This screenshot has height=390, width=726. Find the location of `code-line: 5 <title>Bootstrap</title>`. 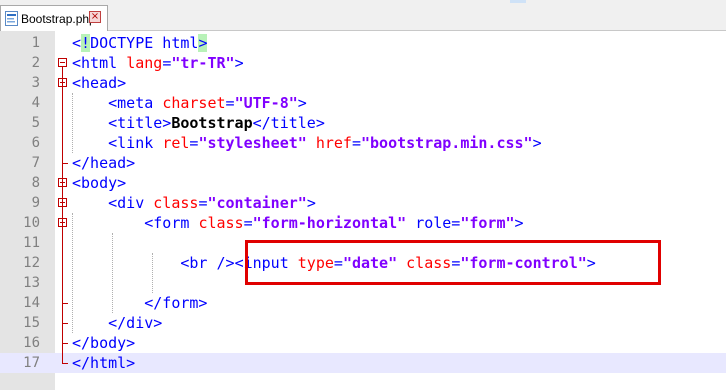

code-line: 5 <title>Bootstrap</title> is located at coordinates (363, 123).